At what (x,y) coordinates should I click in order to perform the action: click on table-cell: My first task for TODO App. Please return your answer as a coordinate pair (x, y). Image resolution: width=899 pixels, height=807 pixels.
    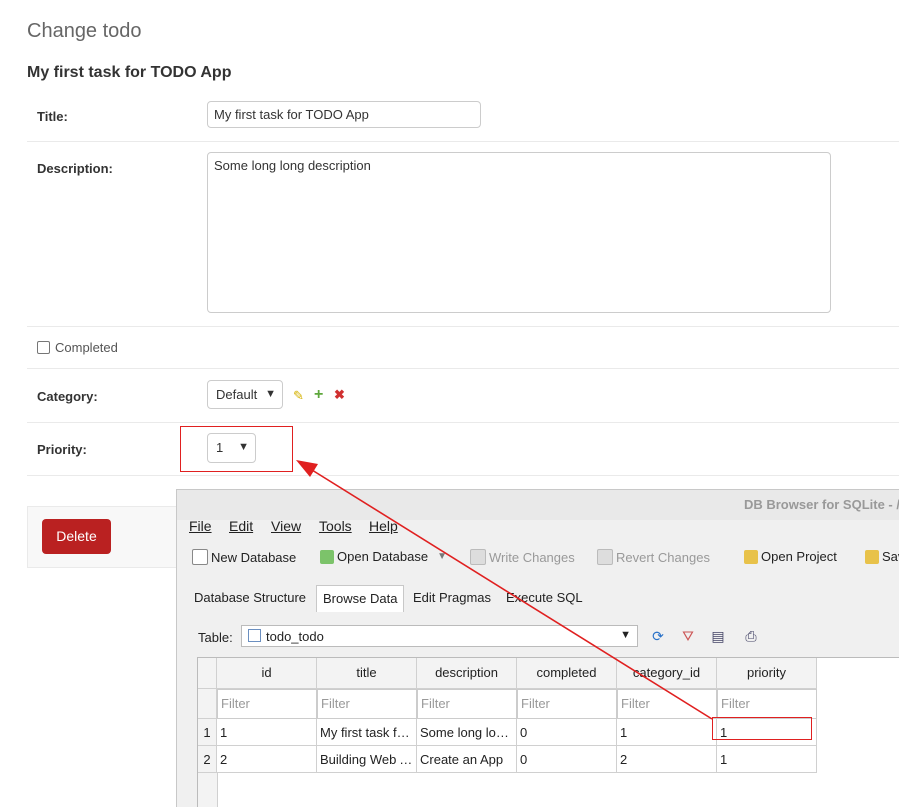
    Looking at the image, I should click on (367, 732).